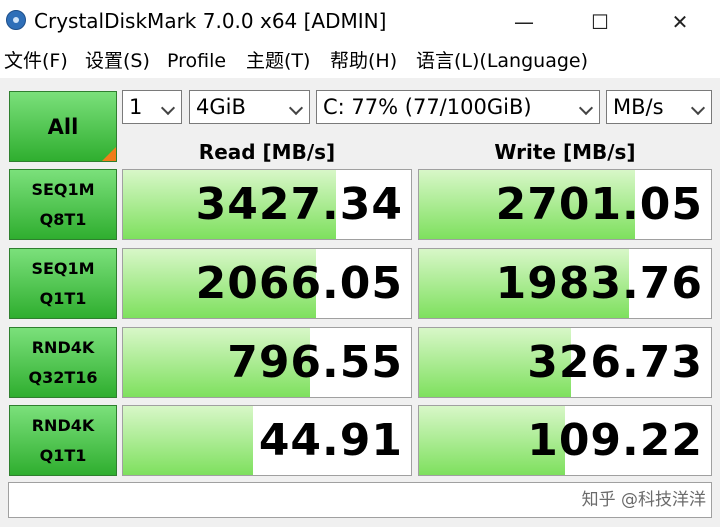 The image size is (720, 527). What do you see at coordinates (267, 152) in the screenshot?
I see `read-header: Read [MB/s]` at bounding box center [267, 152].